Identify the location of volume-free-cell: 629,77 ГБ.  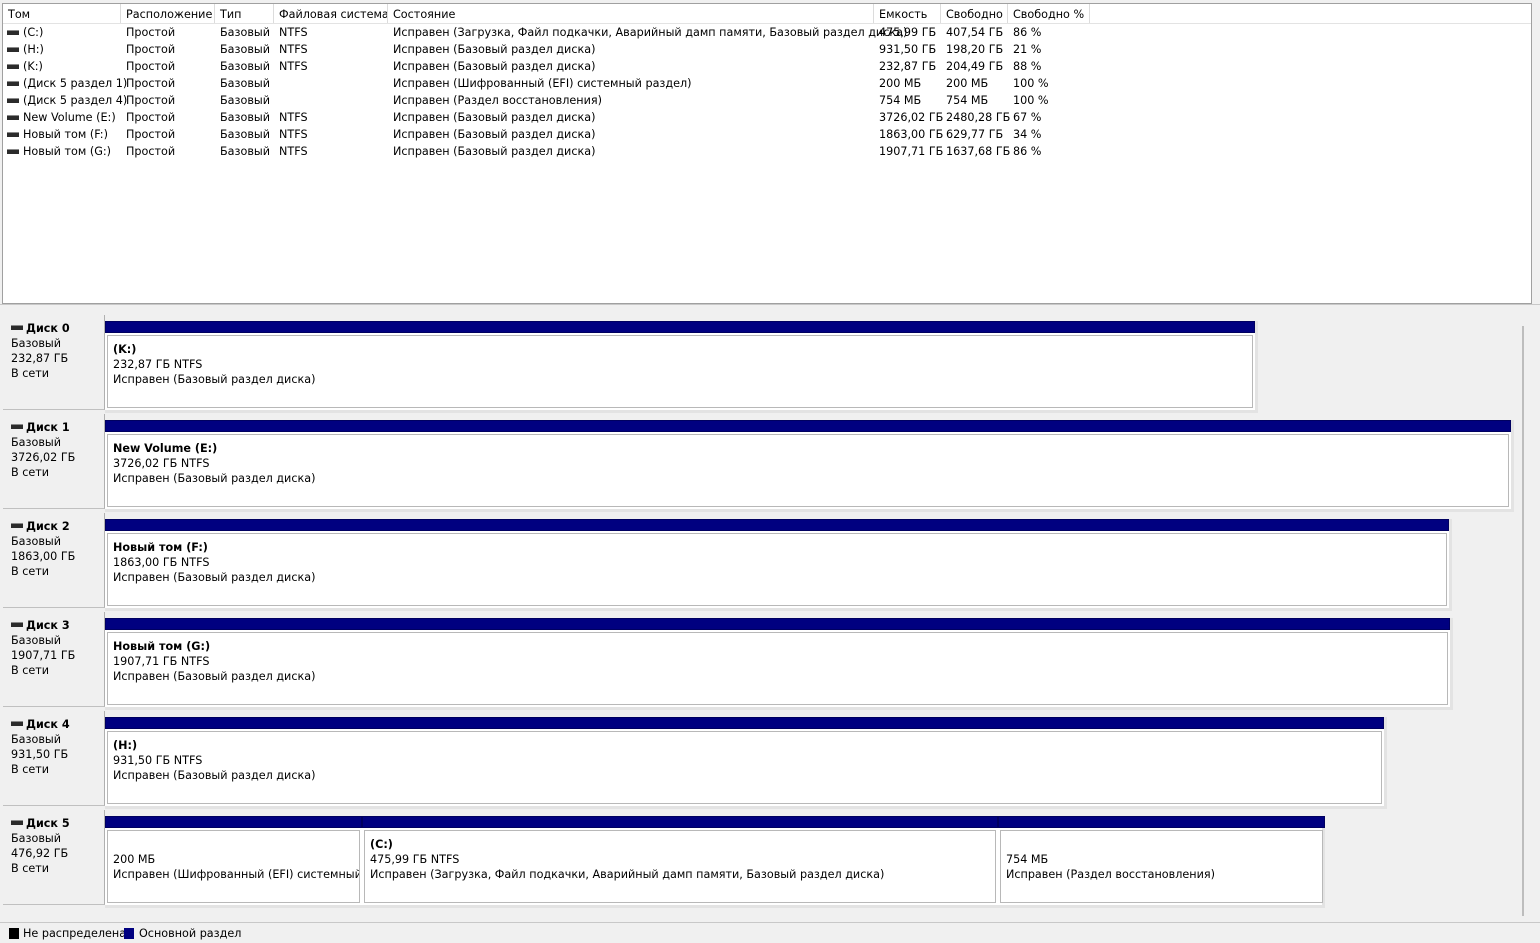
(975, 134).